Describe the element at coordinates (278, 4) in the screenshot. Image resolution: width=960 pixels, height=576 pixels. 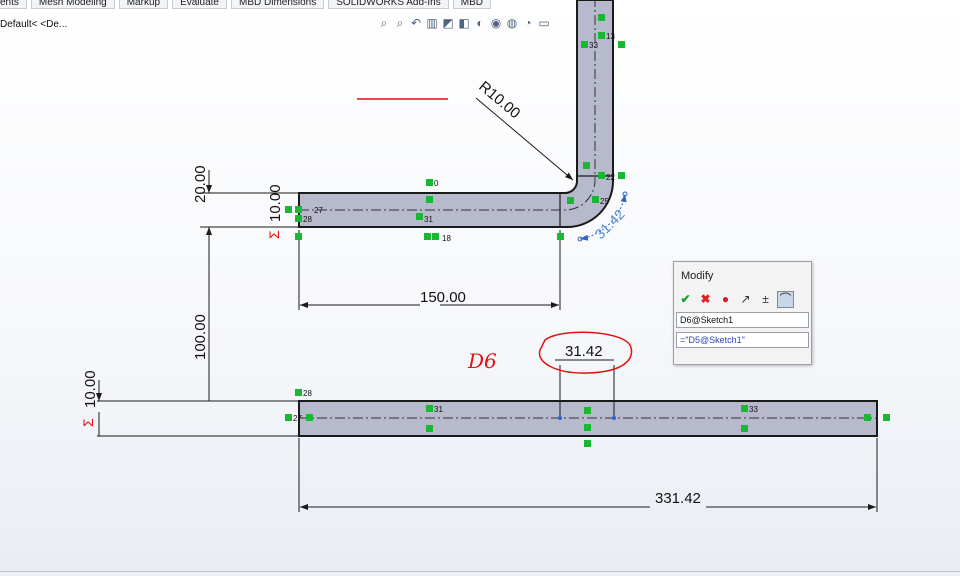
I see `tab-mbd-dimensions: MBD Dimensions` at that location.